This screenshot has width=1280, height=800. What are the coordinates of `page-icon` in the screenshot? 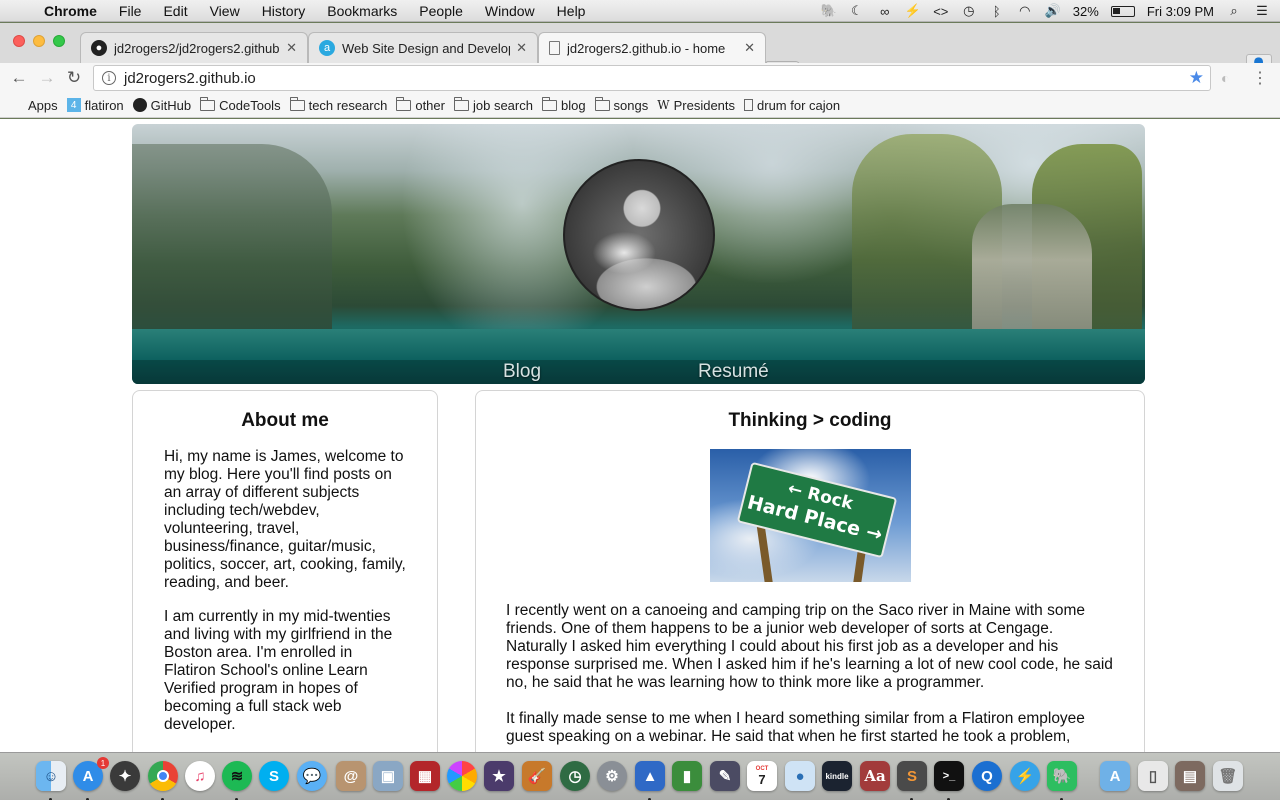 It's located at (749, 105).